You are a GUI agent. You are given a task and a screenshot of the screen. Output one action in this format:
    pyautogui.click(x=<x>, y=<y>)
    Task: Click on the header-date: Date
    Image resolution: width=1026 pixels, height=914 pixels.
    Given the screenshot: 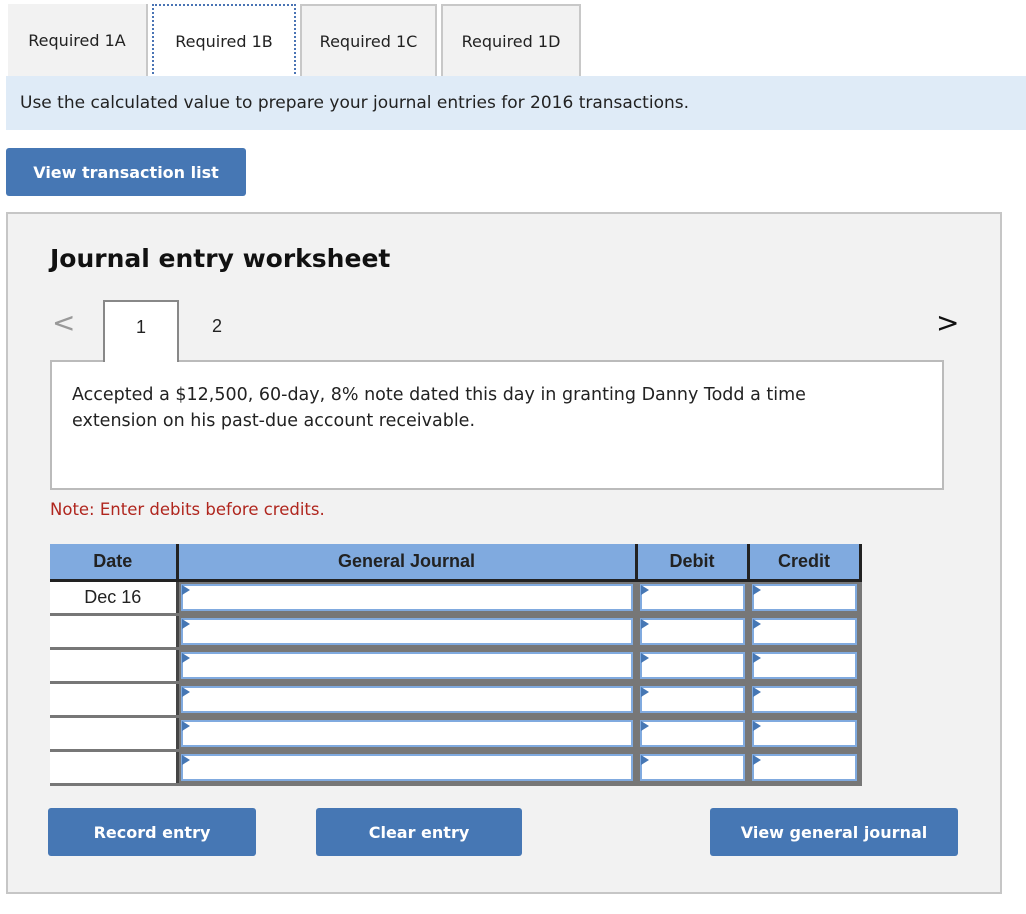 What is the action you would take?
    pyautogui.click(x=114, y=563)
    